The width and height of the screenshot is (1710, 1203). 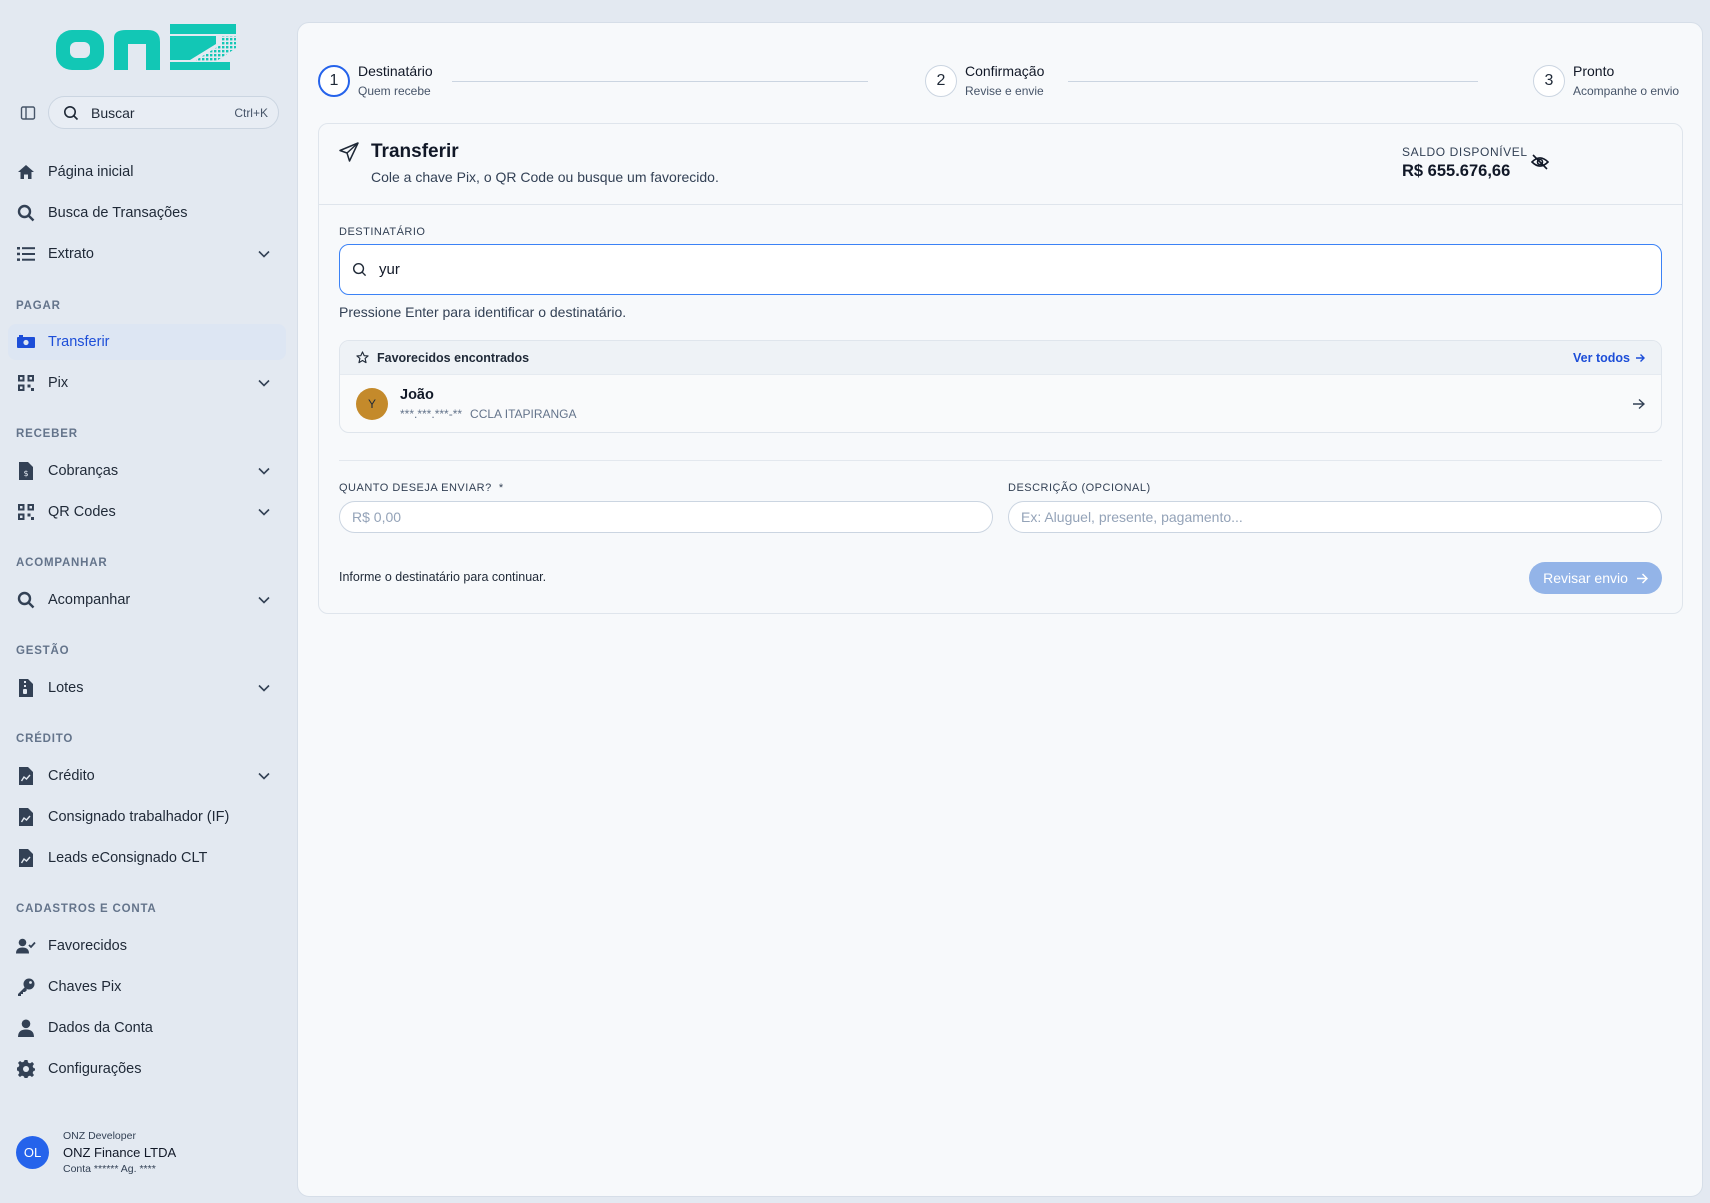 I want to click on eye-off-icon, so click(x=1540, y=164).